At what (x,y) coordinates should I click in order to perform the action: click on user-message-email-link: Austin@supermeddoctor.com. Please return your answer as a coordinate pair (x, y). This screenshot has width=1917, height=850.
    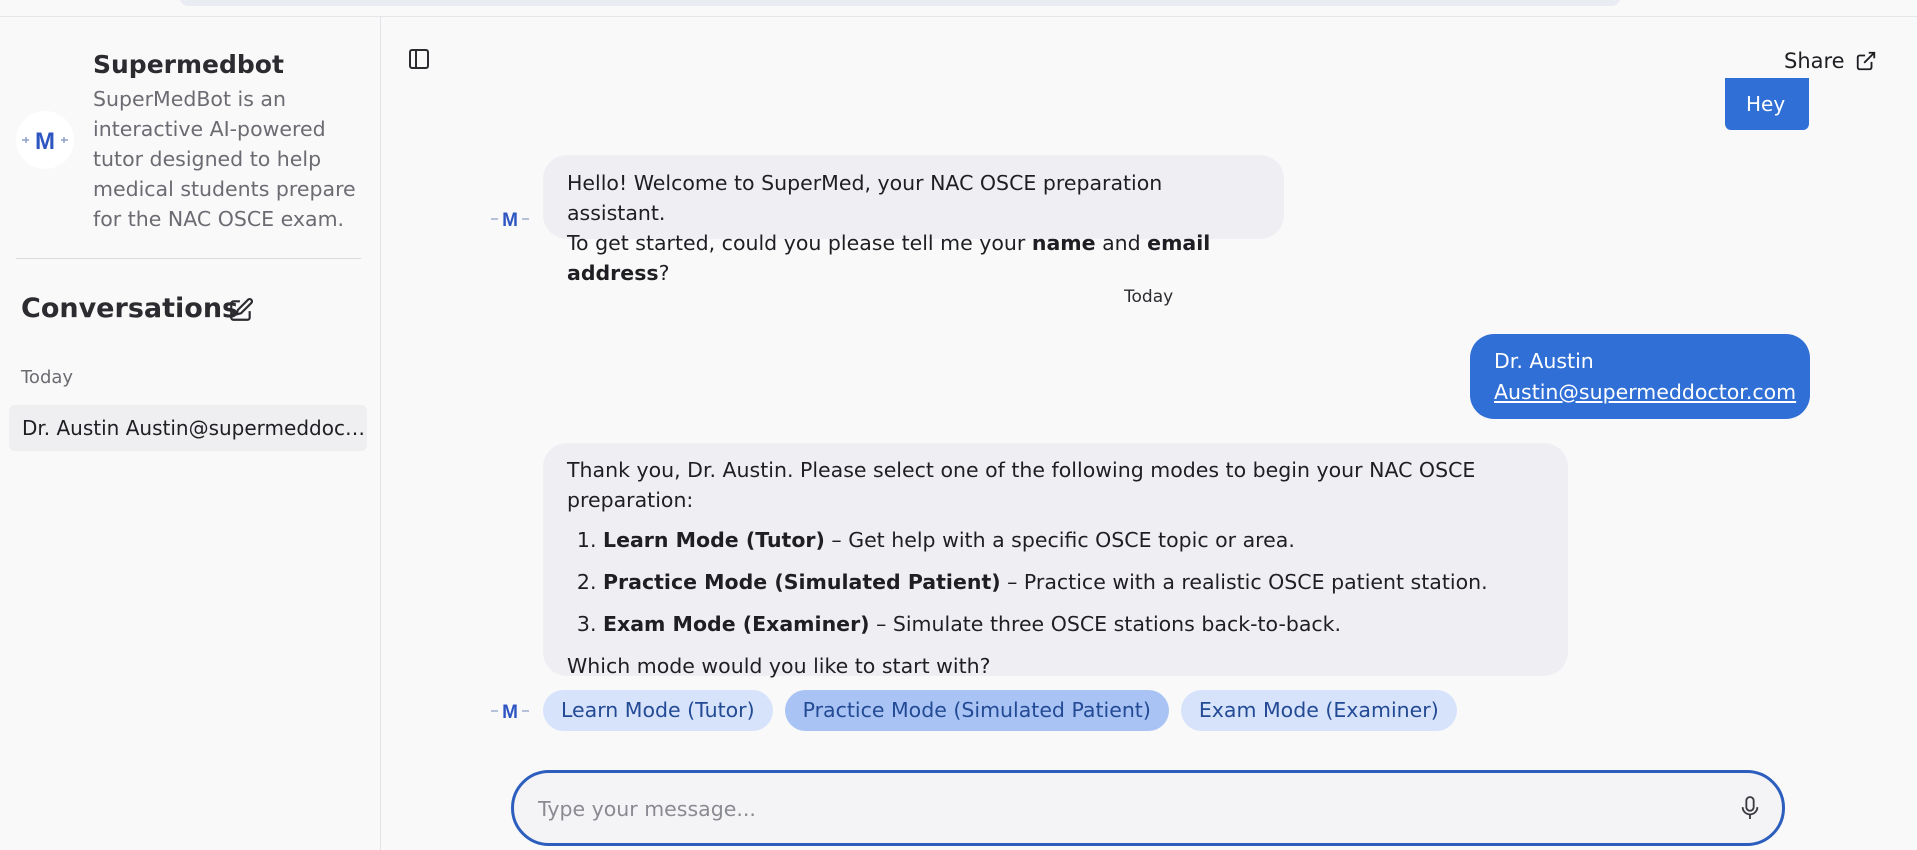
    Looking at the image, I should click on (1645, 392).